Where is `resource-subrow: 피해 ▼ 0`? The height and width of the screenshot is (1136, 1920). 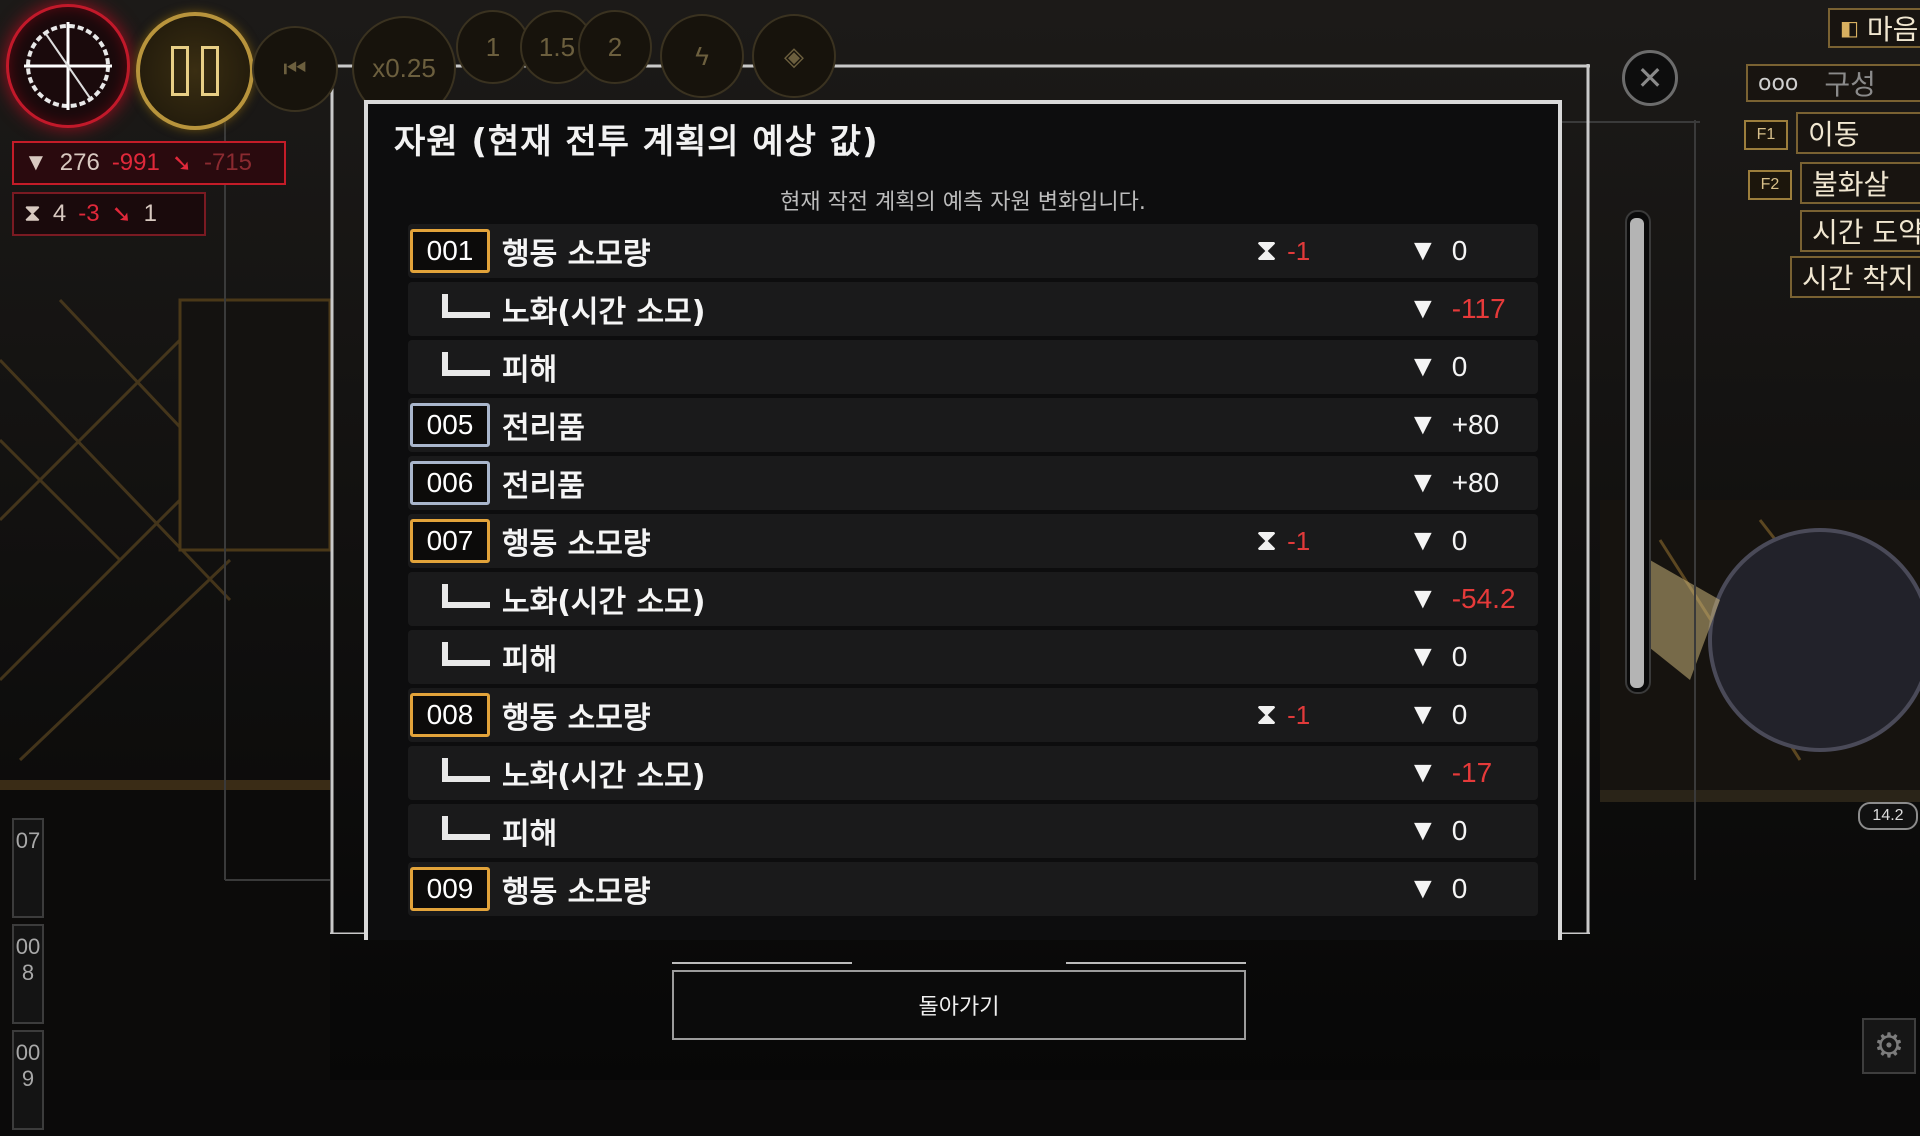
resource-subrow: 피해 ▼ 0 is located at coordinates (973, 831).